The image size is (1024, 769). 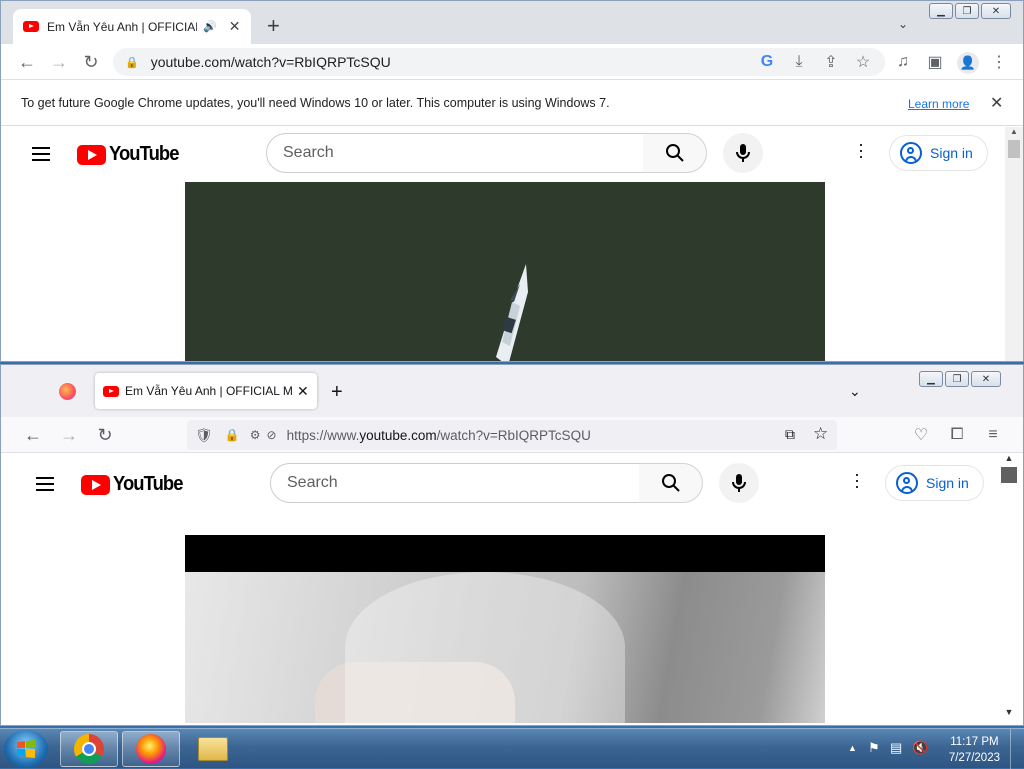 What do you see at coordinates (89, 749) in the screenshot?
I see `taskbar-chrome` at bounding box center [89, 749].